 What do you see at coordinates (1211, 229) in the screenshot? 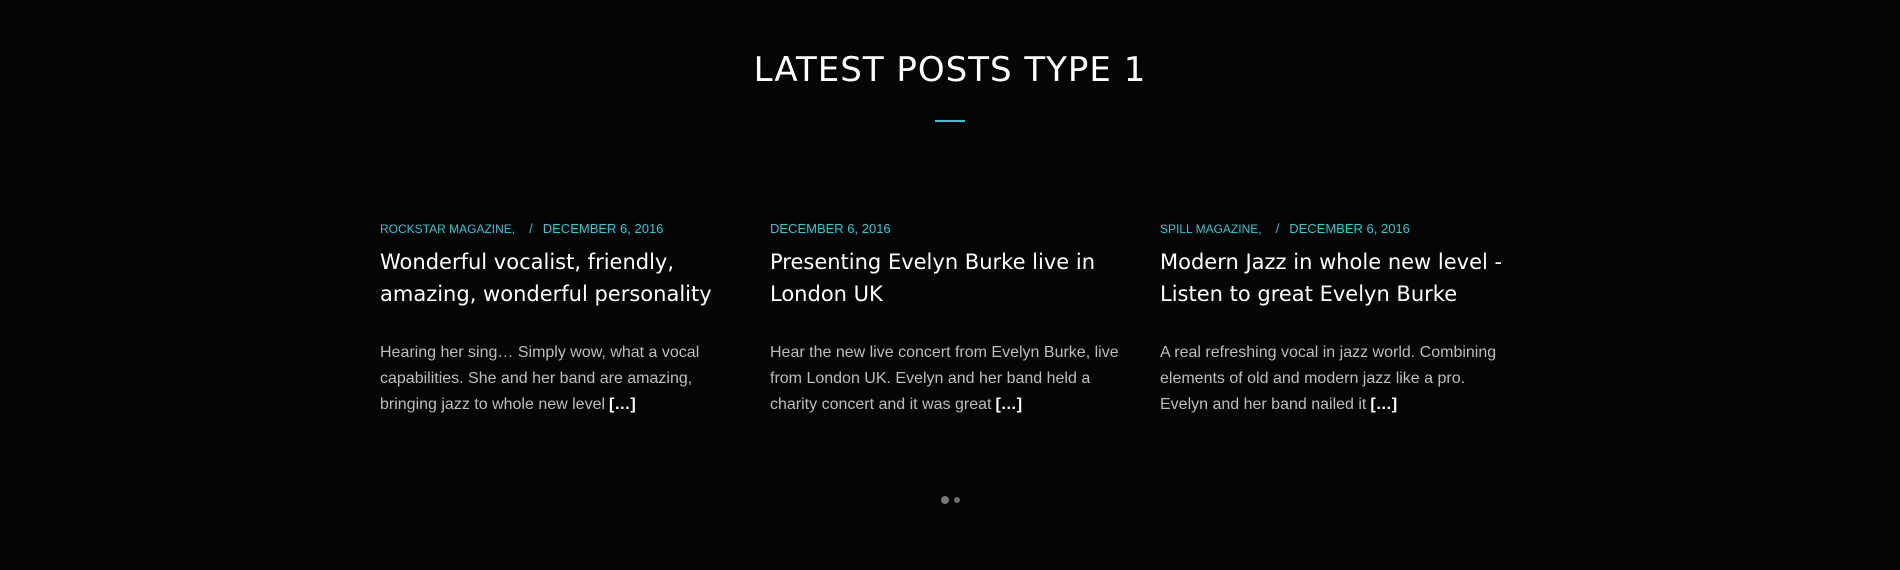
I see `post-category-link: SPILL MAGAZINE,` at bounding box center [1211, 229].